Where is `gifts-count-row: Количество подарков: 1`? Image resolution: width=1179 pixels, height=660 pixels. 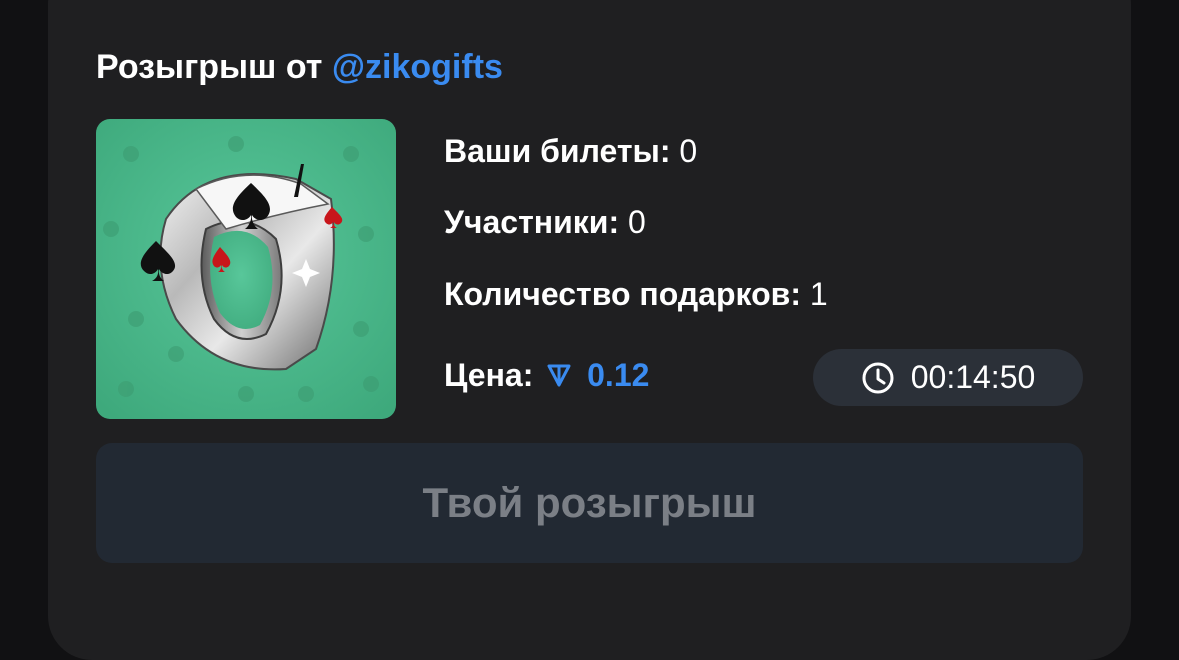 gifts-count-row: Количество подарков: 1 is located at coordinates (636, 294).